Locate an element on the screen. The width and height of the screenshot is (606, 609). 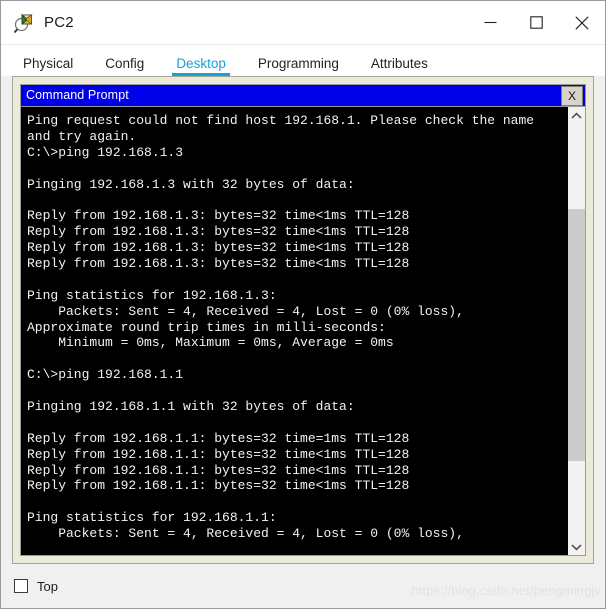
command-prompt-title: Command Prompt is located at coordinates (77, 95).